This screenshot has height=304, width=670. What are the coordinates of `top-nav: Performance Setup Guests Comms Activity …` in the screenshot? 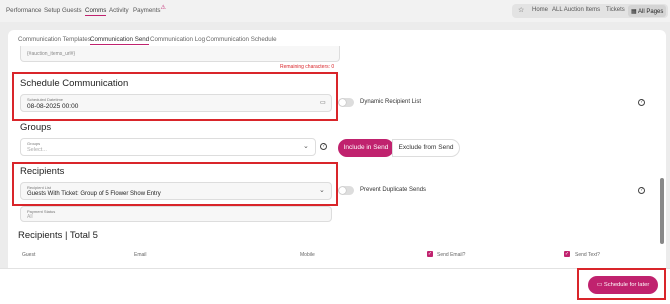 It's located at (335, 11).